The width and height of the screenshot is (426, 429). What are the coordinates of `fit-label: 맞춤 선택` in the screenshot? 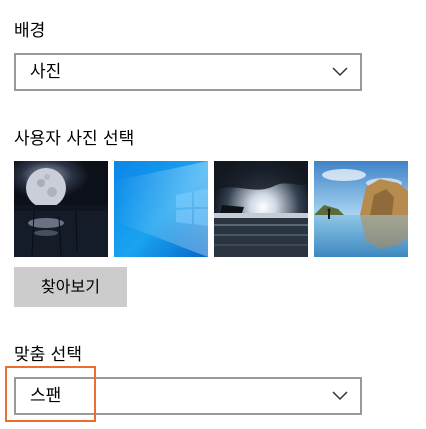 It's located at (48, 355).